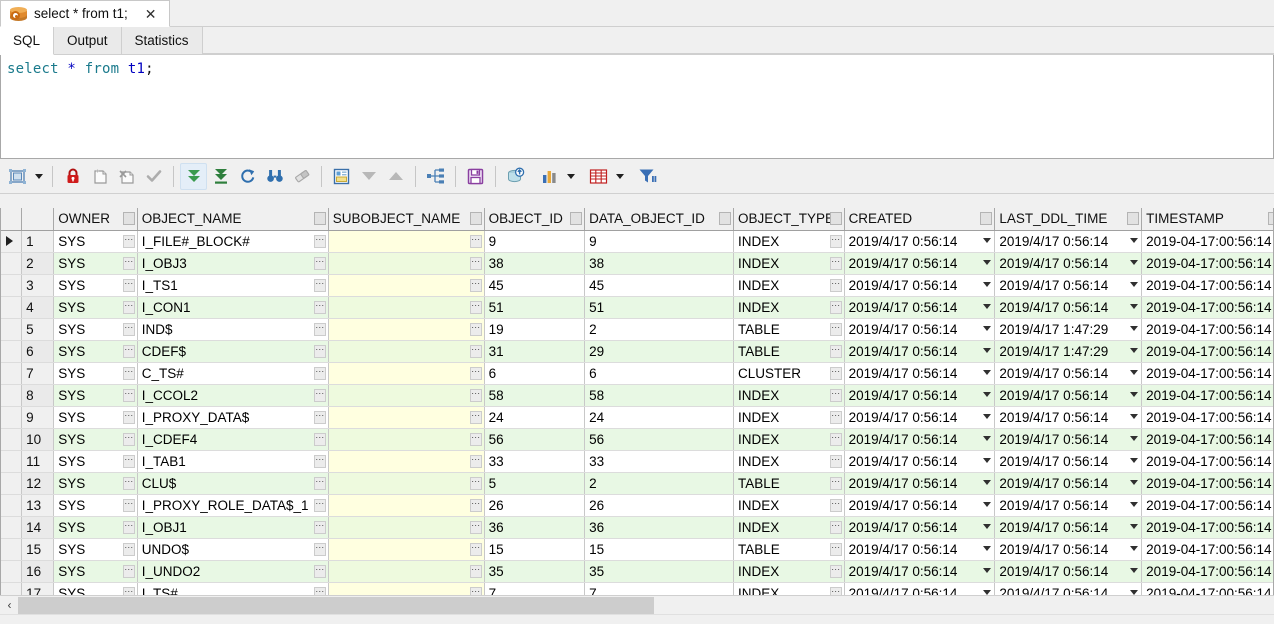 This screenshot has width=1274, height=624. I want to click on header-object-type-resize, so click(835, 218).